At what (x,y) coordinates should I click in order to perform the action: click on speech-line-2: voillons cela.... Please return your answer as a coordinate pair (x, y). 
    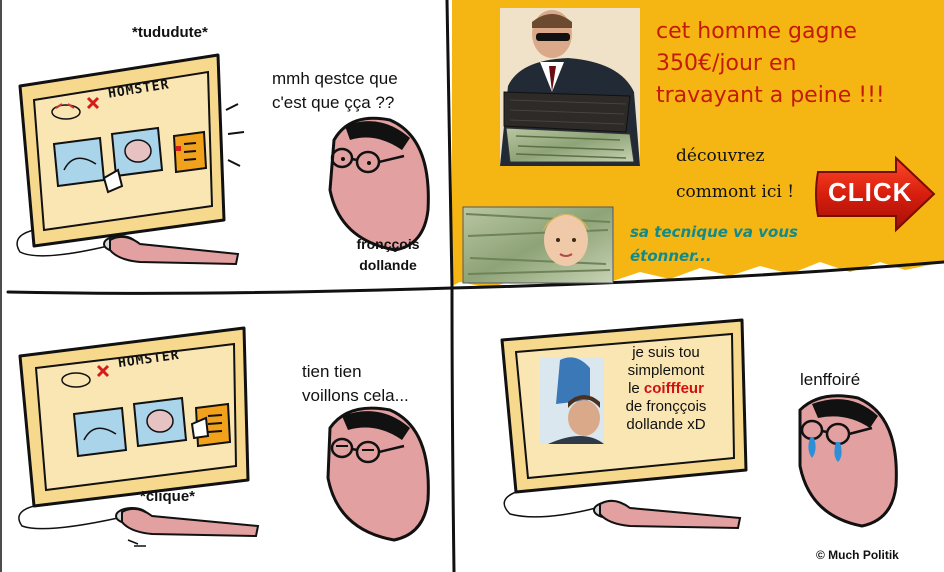
    Looking at the image, I should click on (355, 395).